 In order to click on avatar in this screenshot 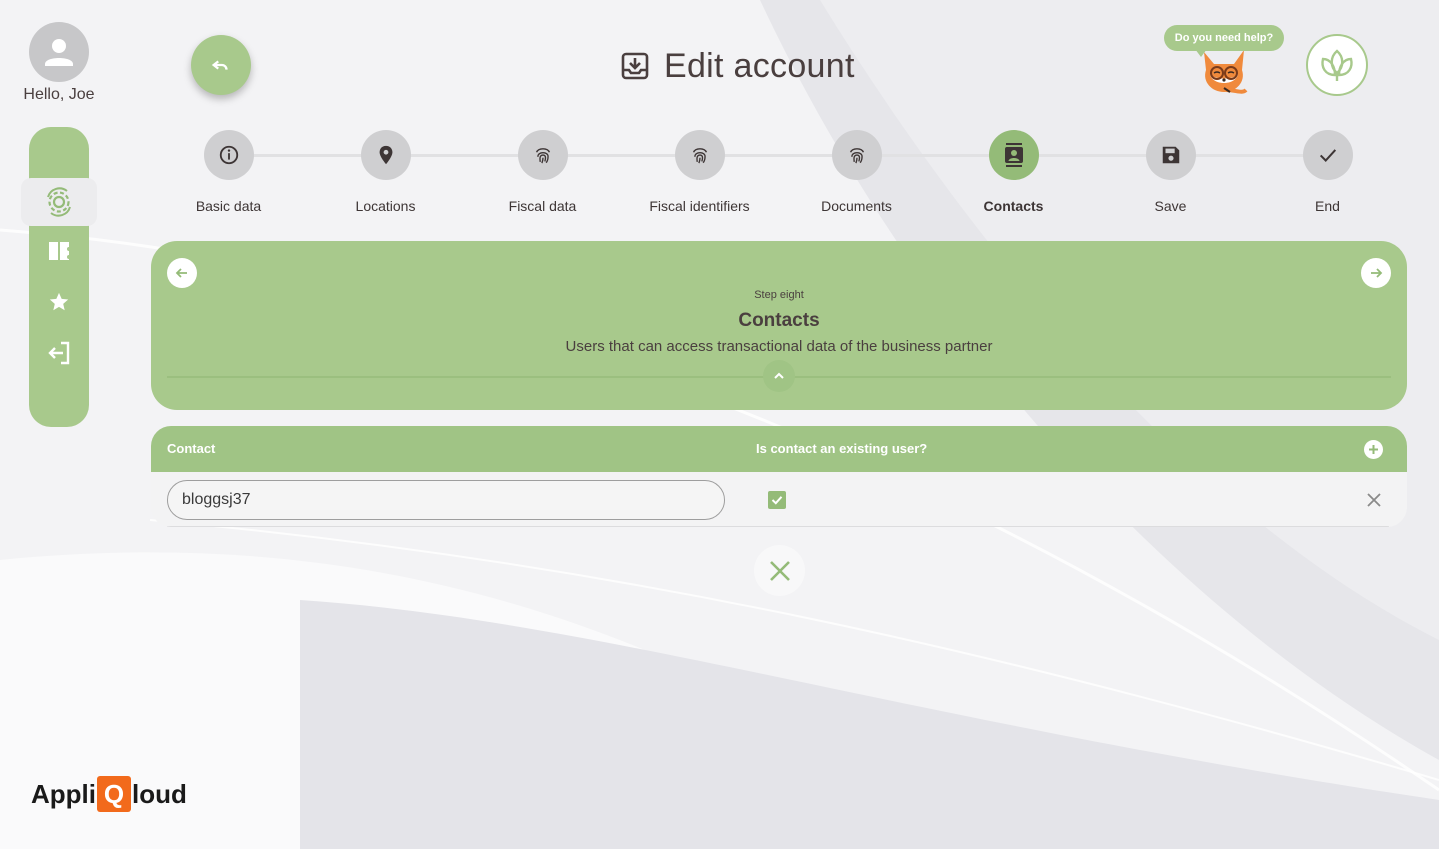, I will do `click(59, 52)`.